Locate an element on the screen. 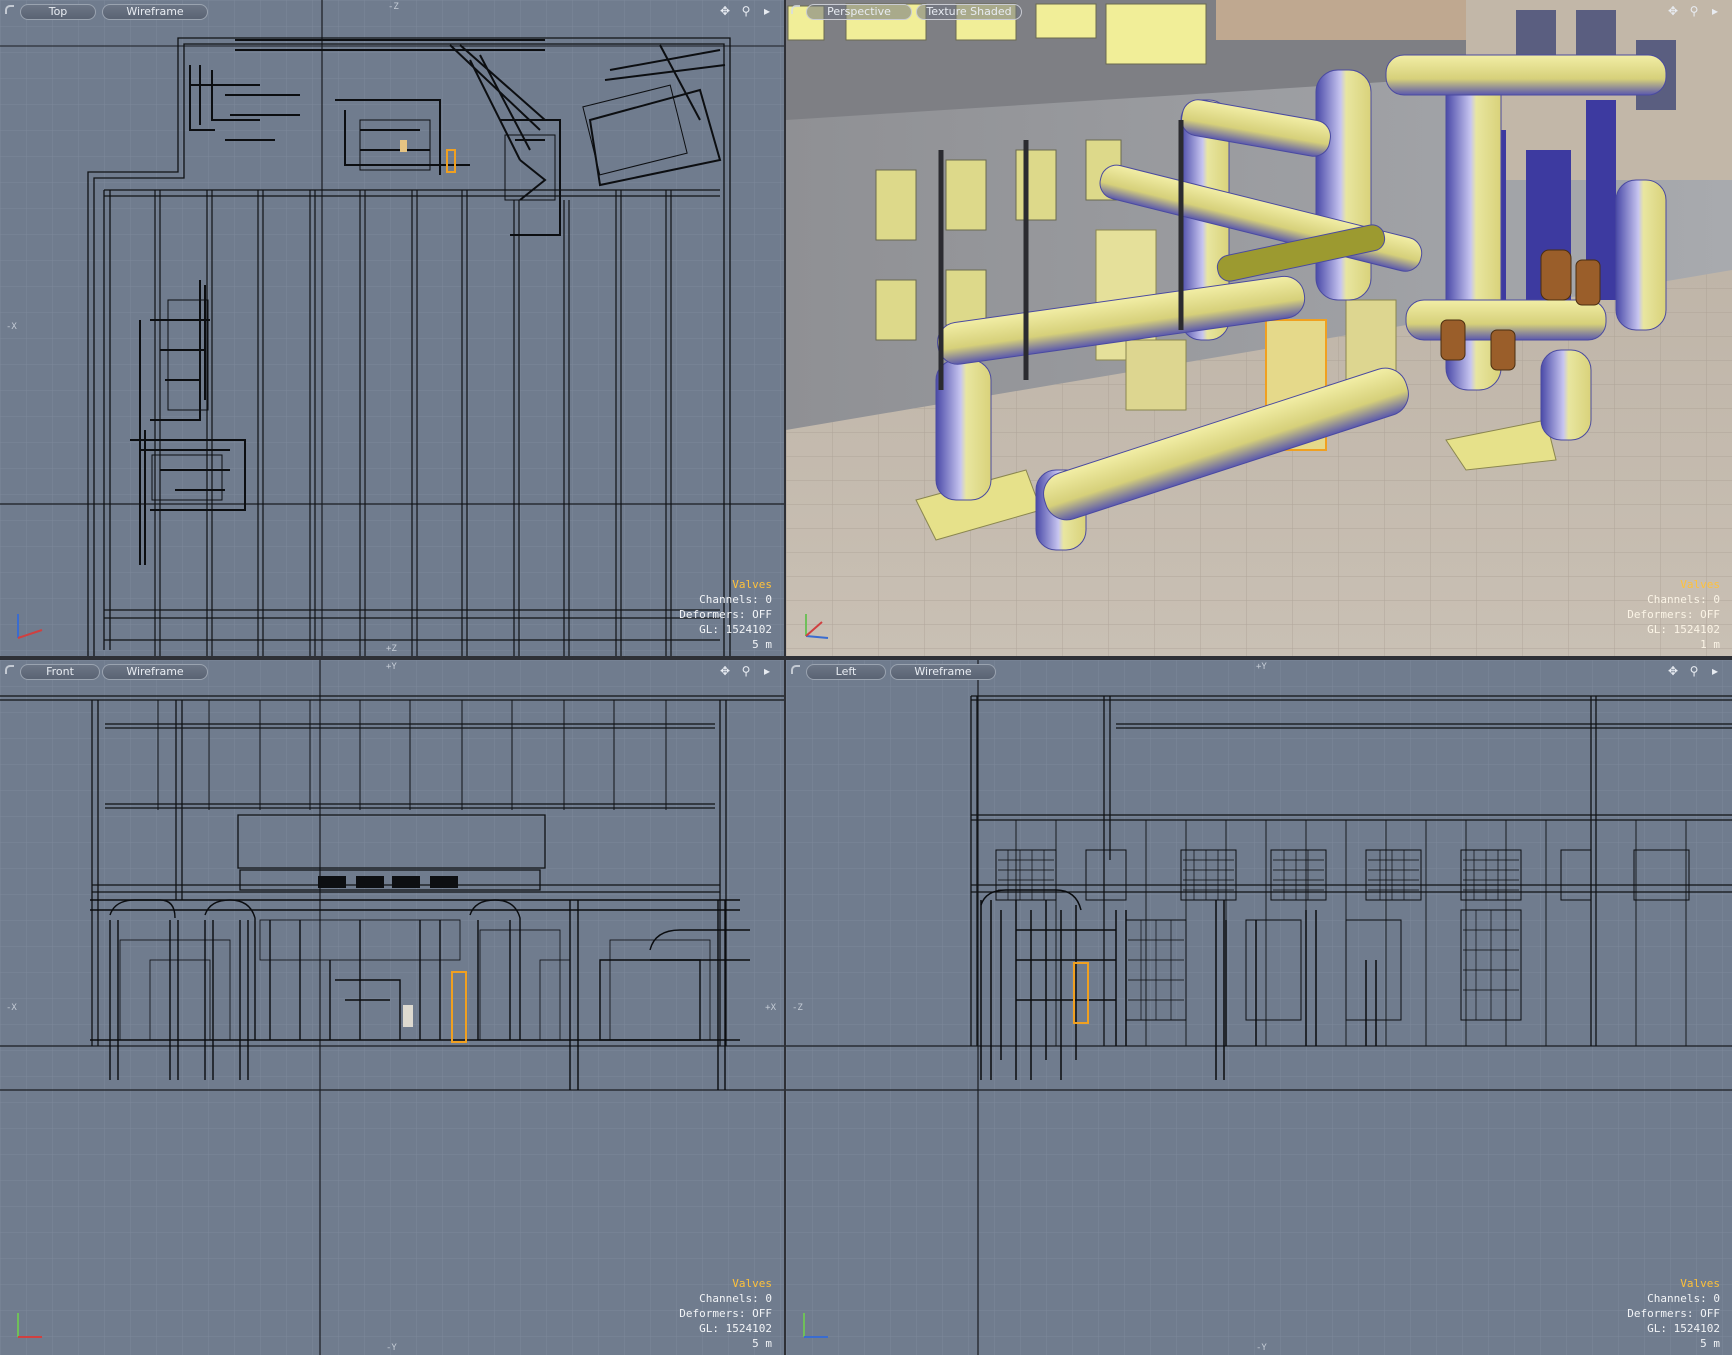 This screenshot has width=1732, height=1355. axis-label-left: -Z is located at coordinates (797, 1008).